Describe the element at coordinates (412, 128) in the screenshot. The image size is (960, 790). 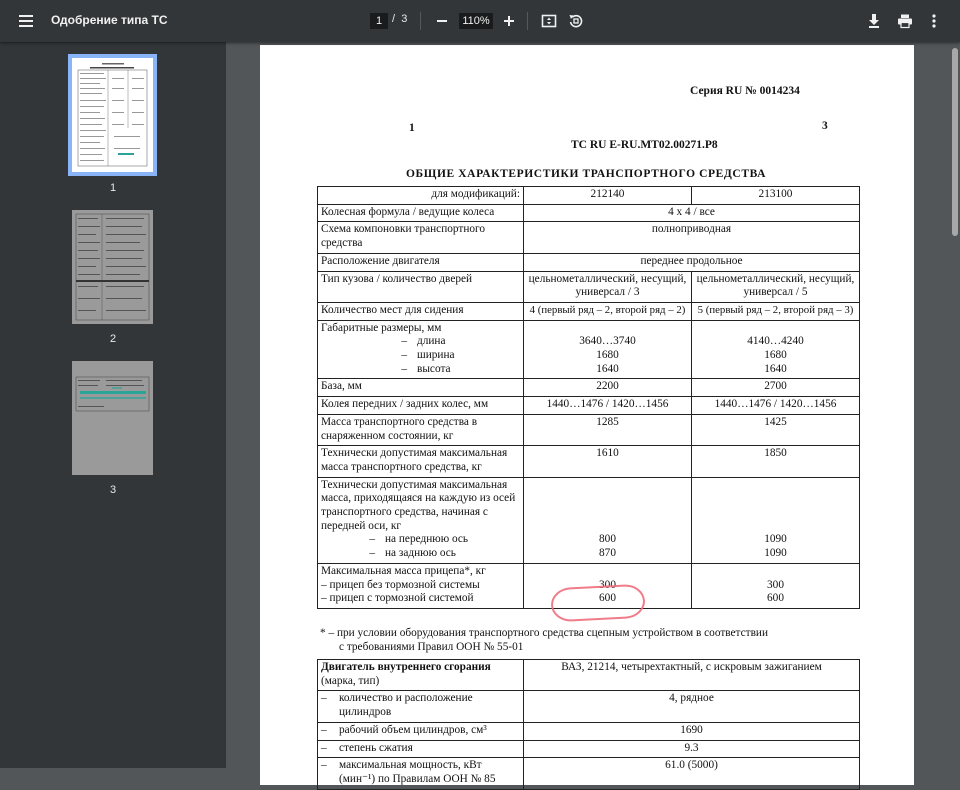
I see `page-number-left: 1` at that location.